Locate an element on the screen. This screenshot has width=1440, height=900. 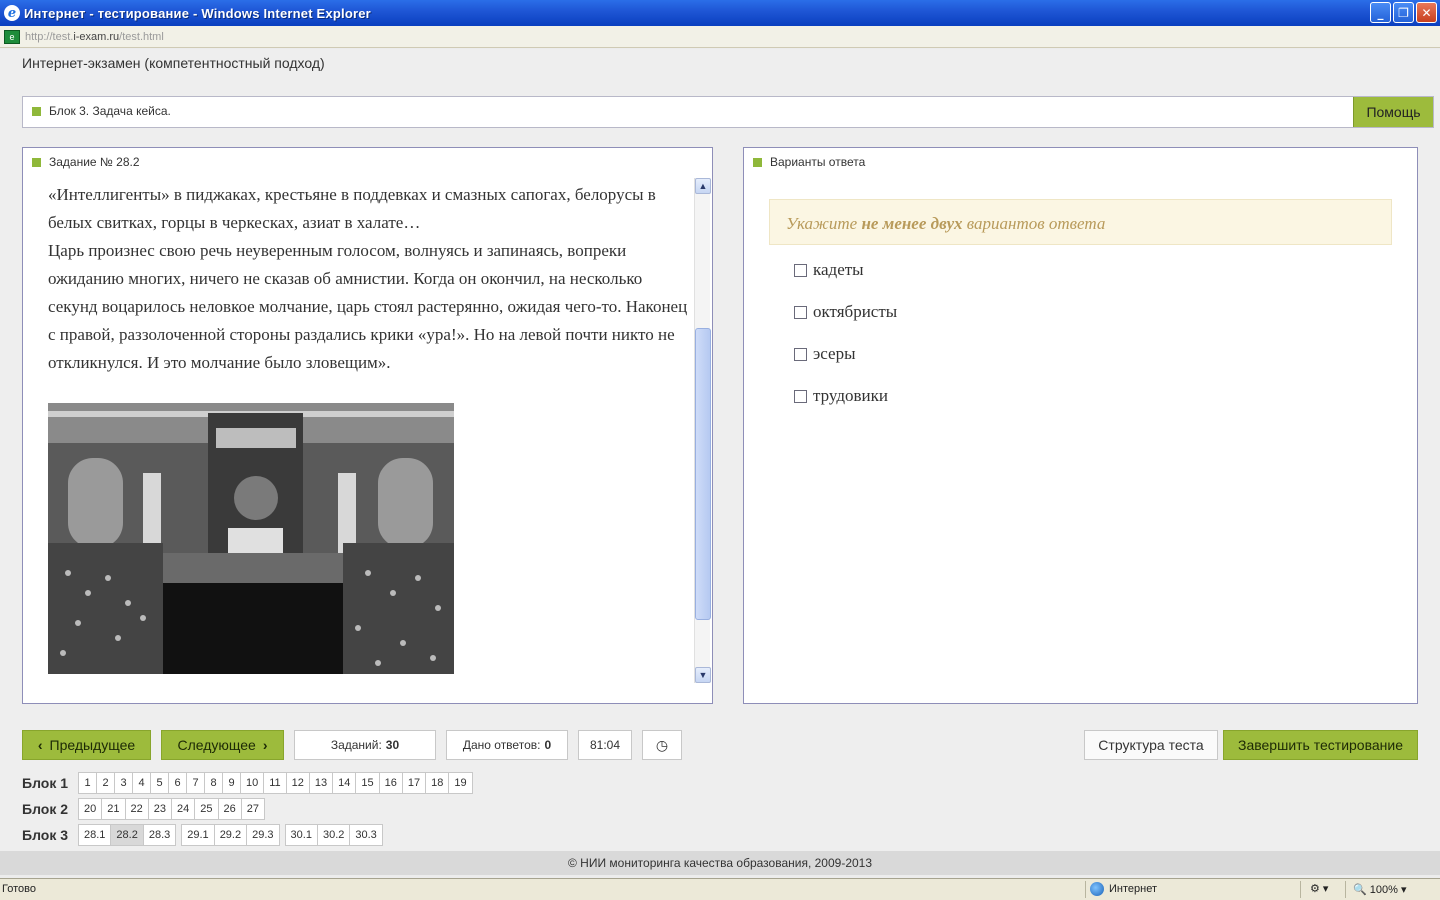
url-suffix: /test.html is located at coordinates (141, 36).